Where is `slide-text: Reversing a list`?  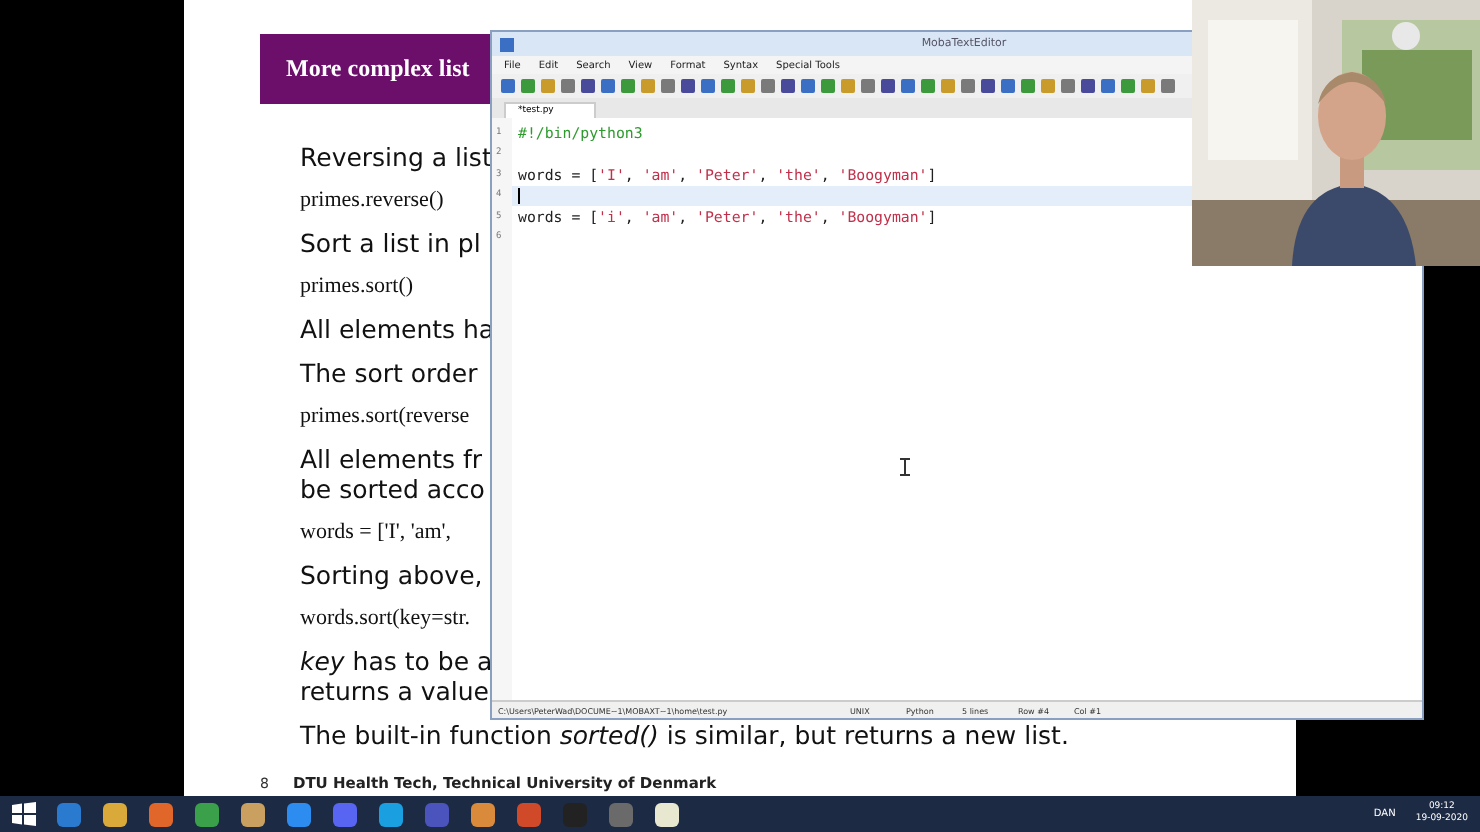 slide-text: Reversing a list is located at coordinates (396, 157).